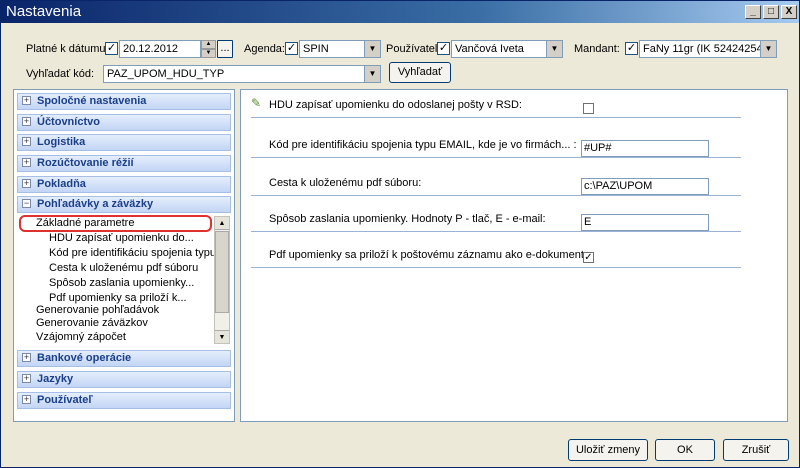 The height and width of the screenshot is (468, 800). Describe the element at coordinates (756, 450) in the screenshot. I see `cancel-button: Zrušiť` at that location.